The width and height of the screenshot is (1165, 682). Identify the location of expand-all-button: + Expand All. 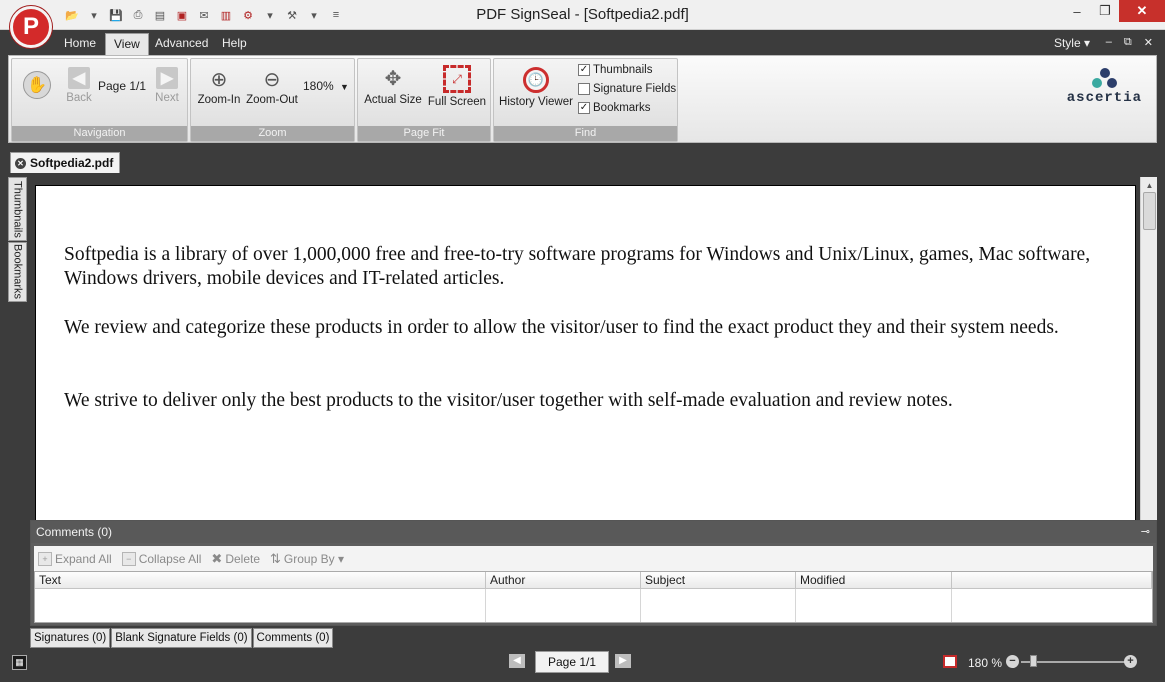
(75, 558).